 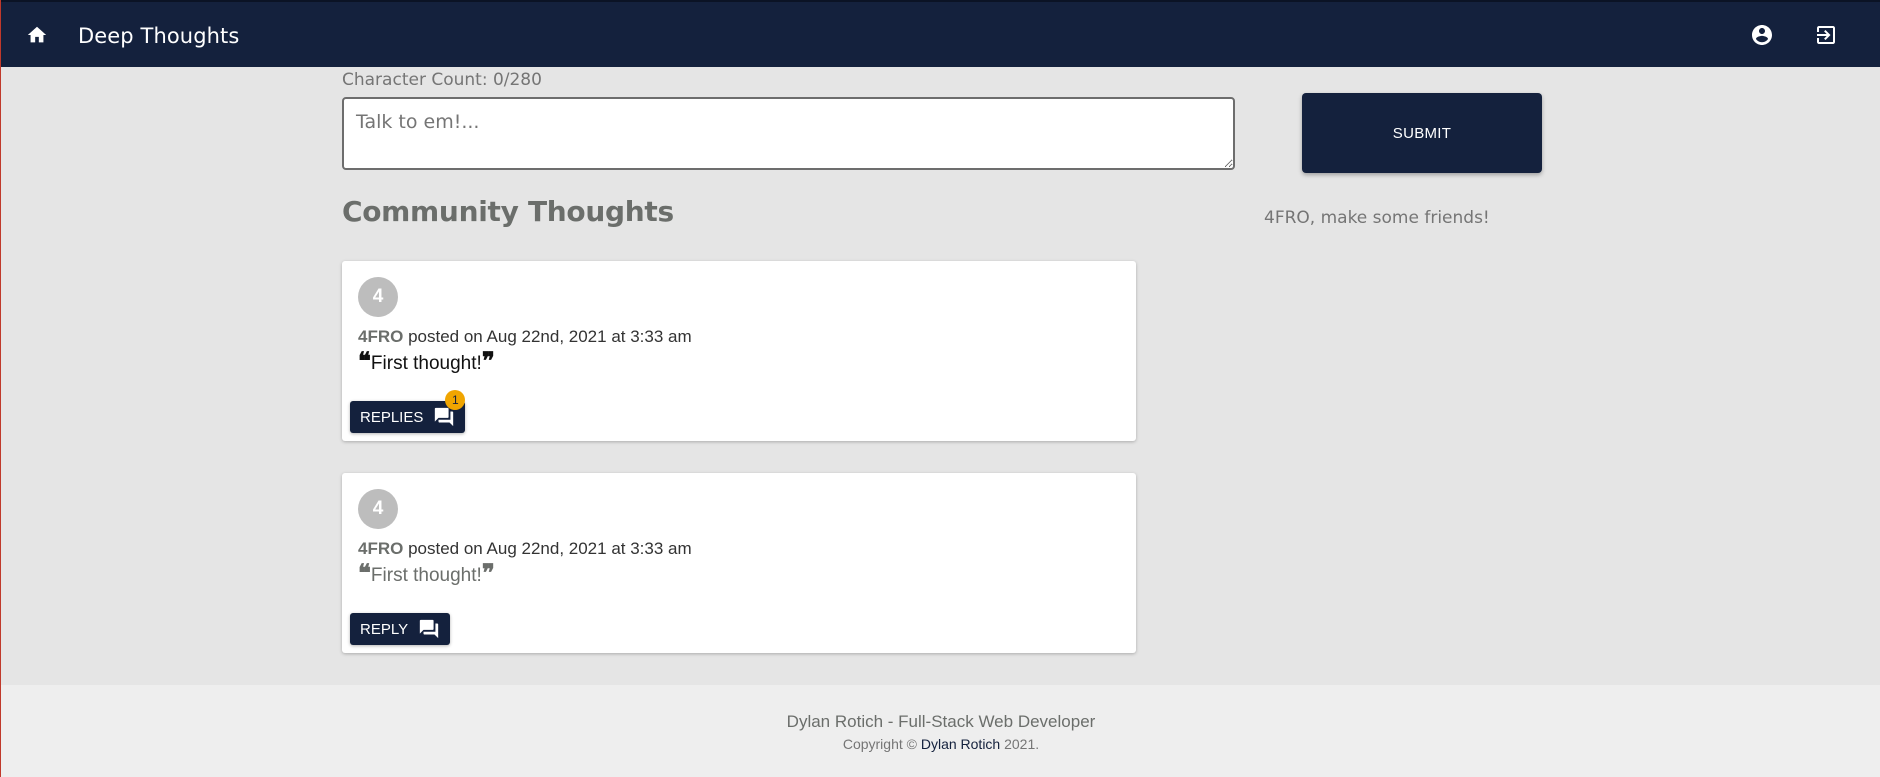 I want to click on reply-count-badge: 1, so click(x=455, y=400).